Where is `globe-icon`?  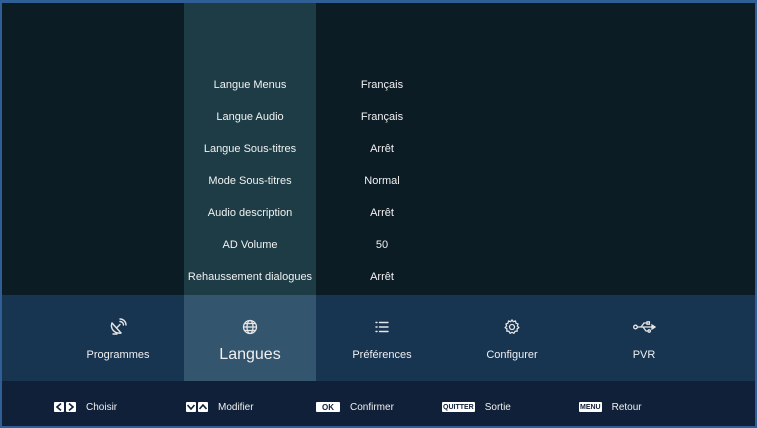 globe-icon is located at coordinates (250, 327).